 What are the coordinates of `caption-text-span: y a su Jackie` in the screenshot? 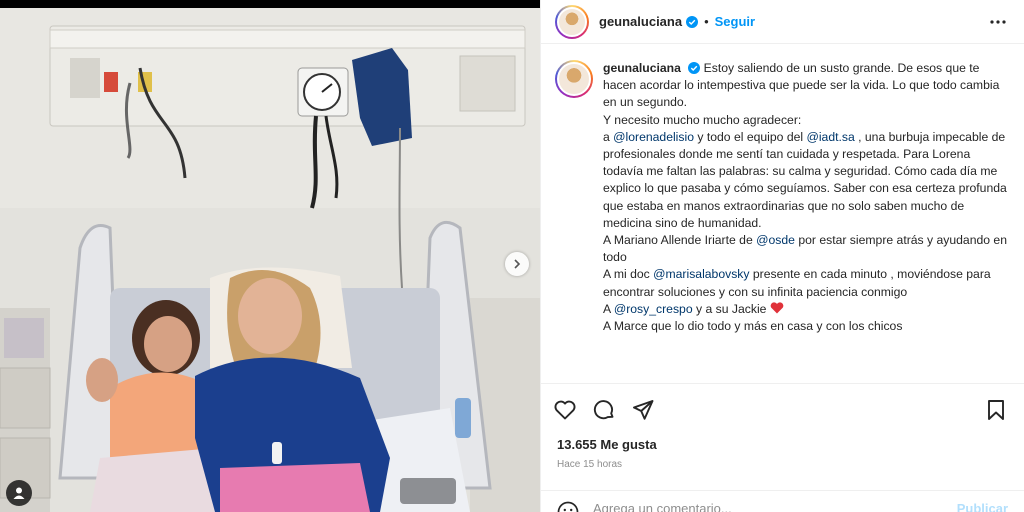 It's located at (731, 308).